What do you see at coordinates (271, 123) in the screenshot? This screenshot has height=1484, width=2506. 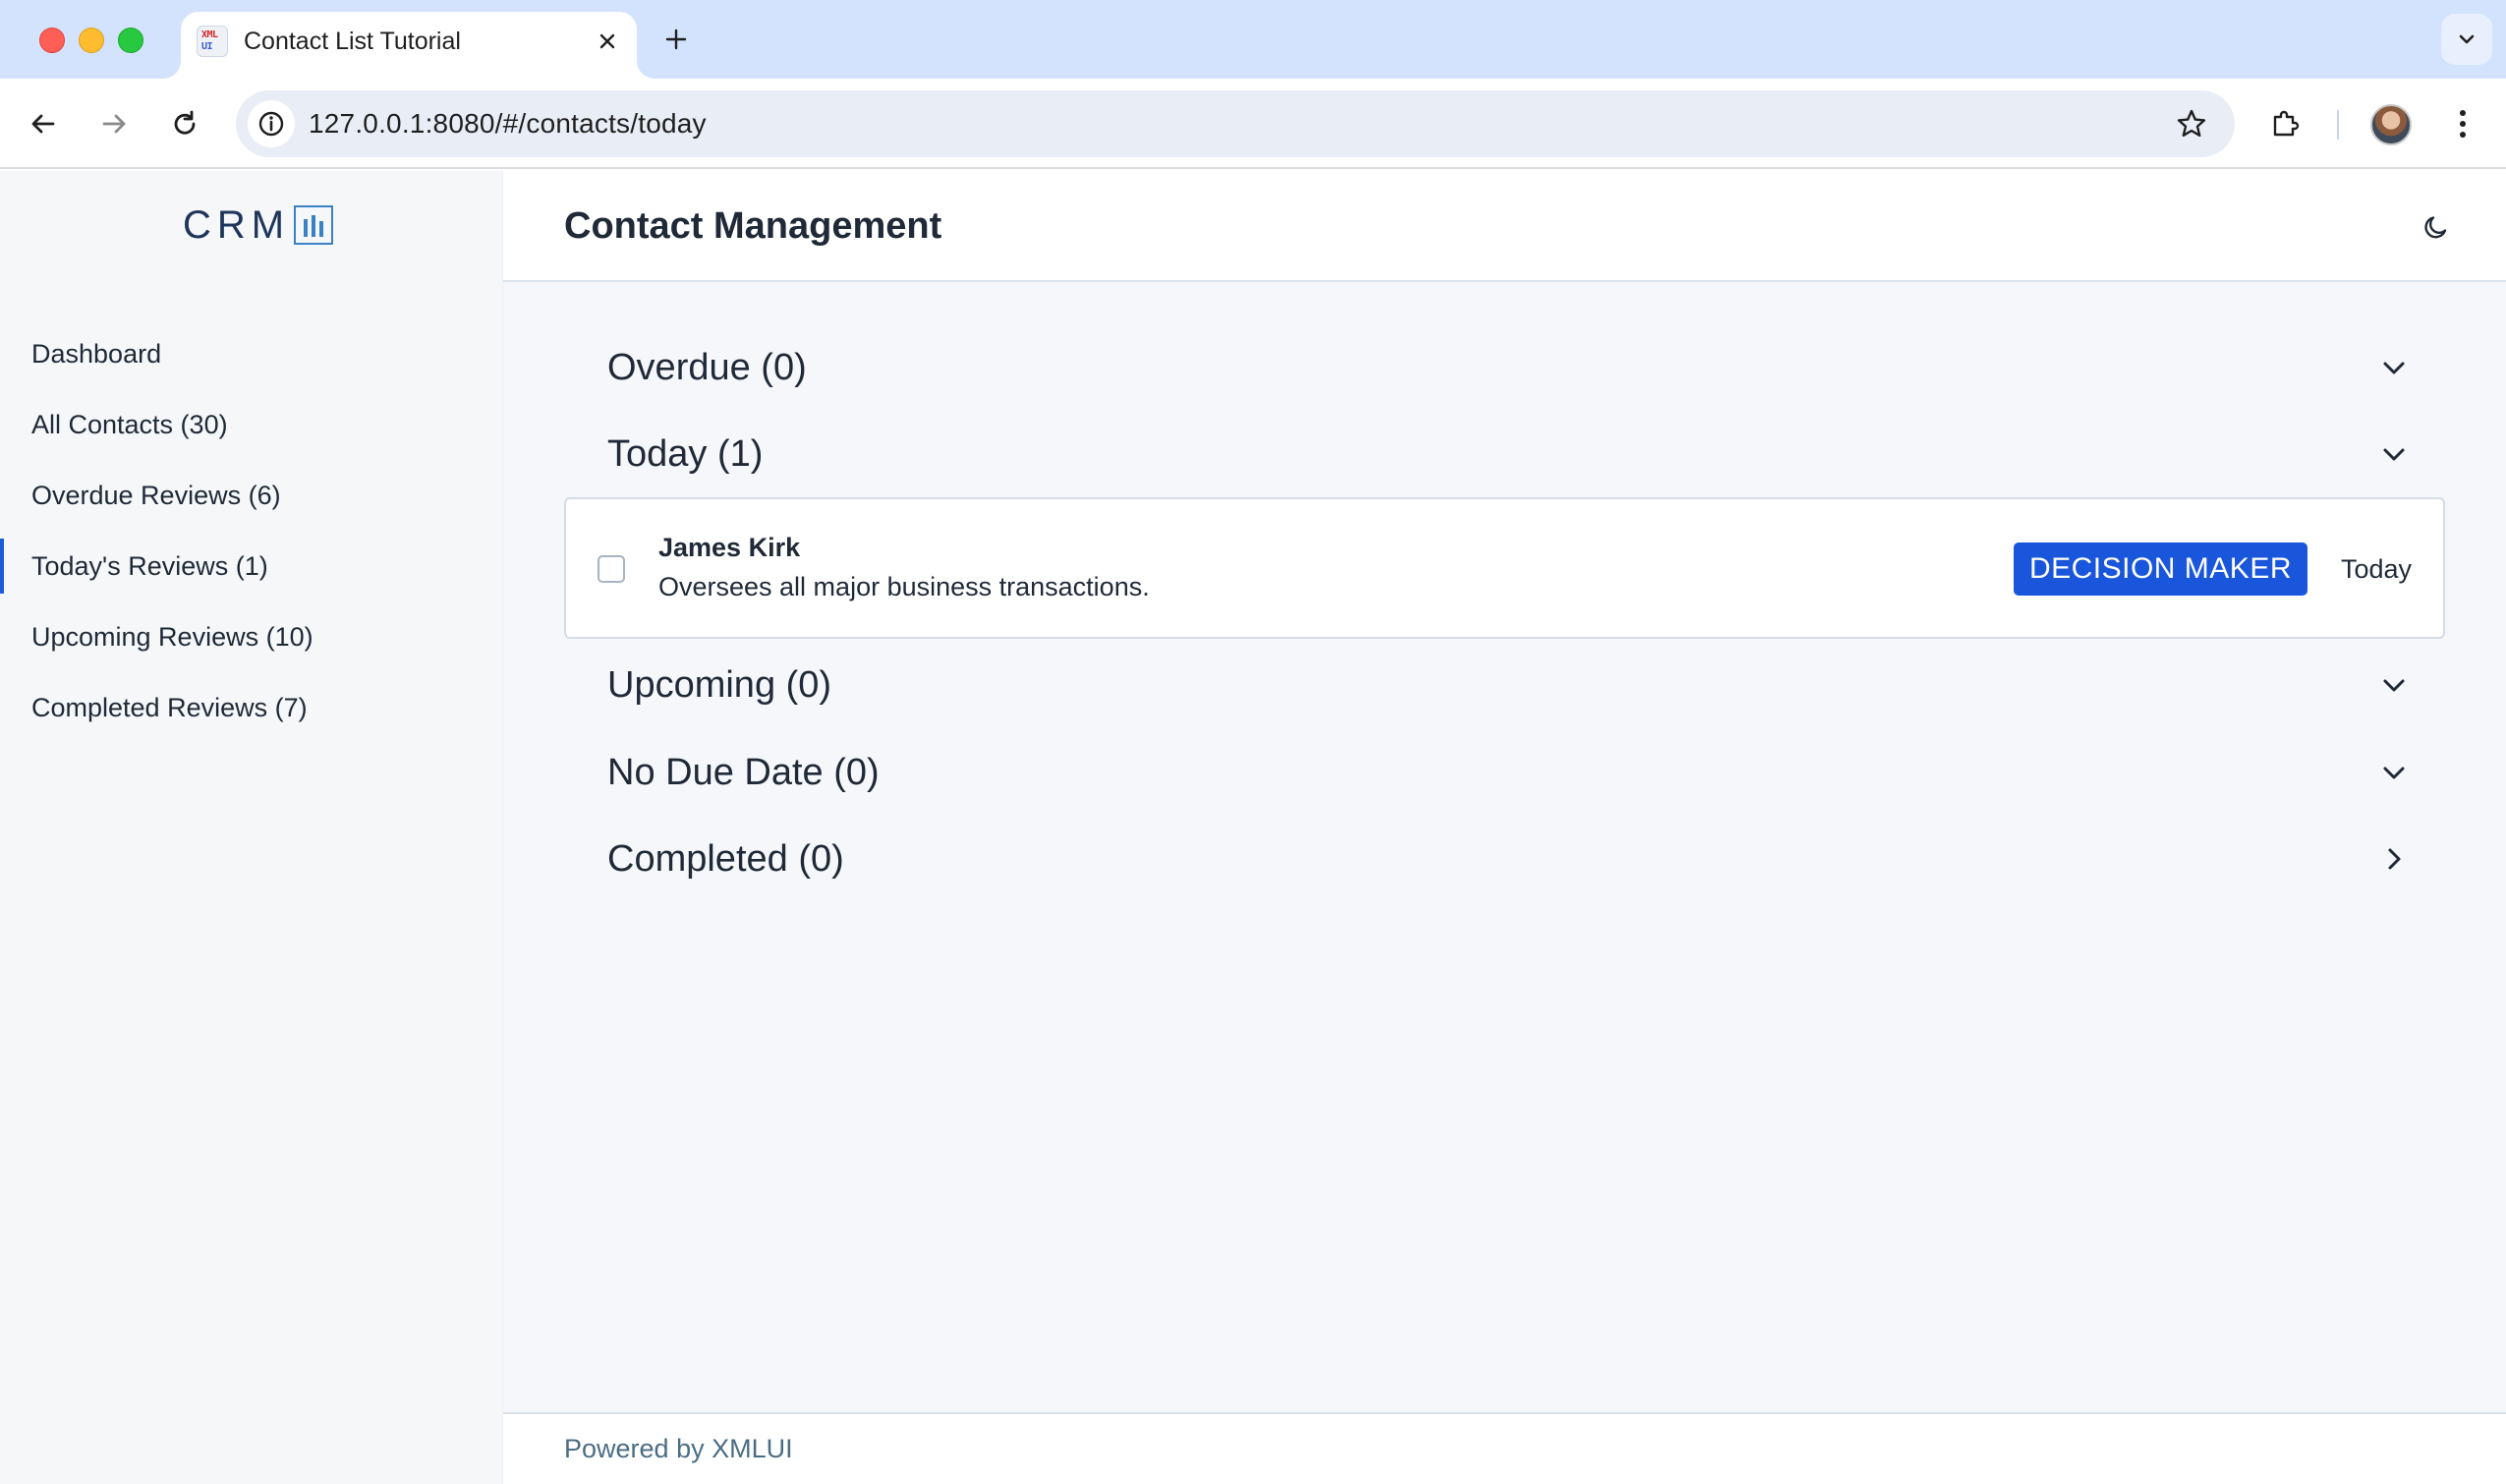 I see `info-icon` at bounding box center [271, 123].